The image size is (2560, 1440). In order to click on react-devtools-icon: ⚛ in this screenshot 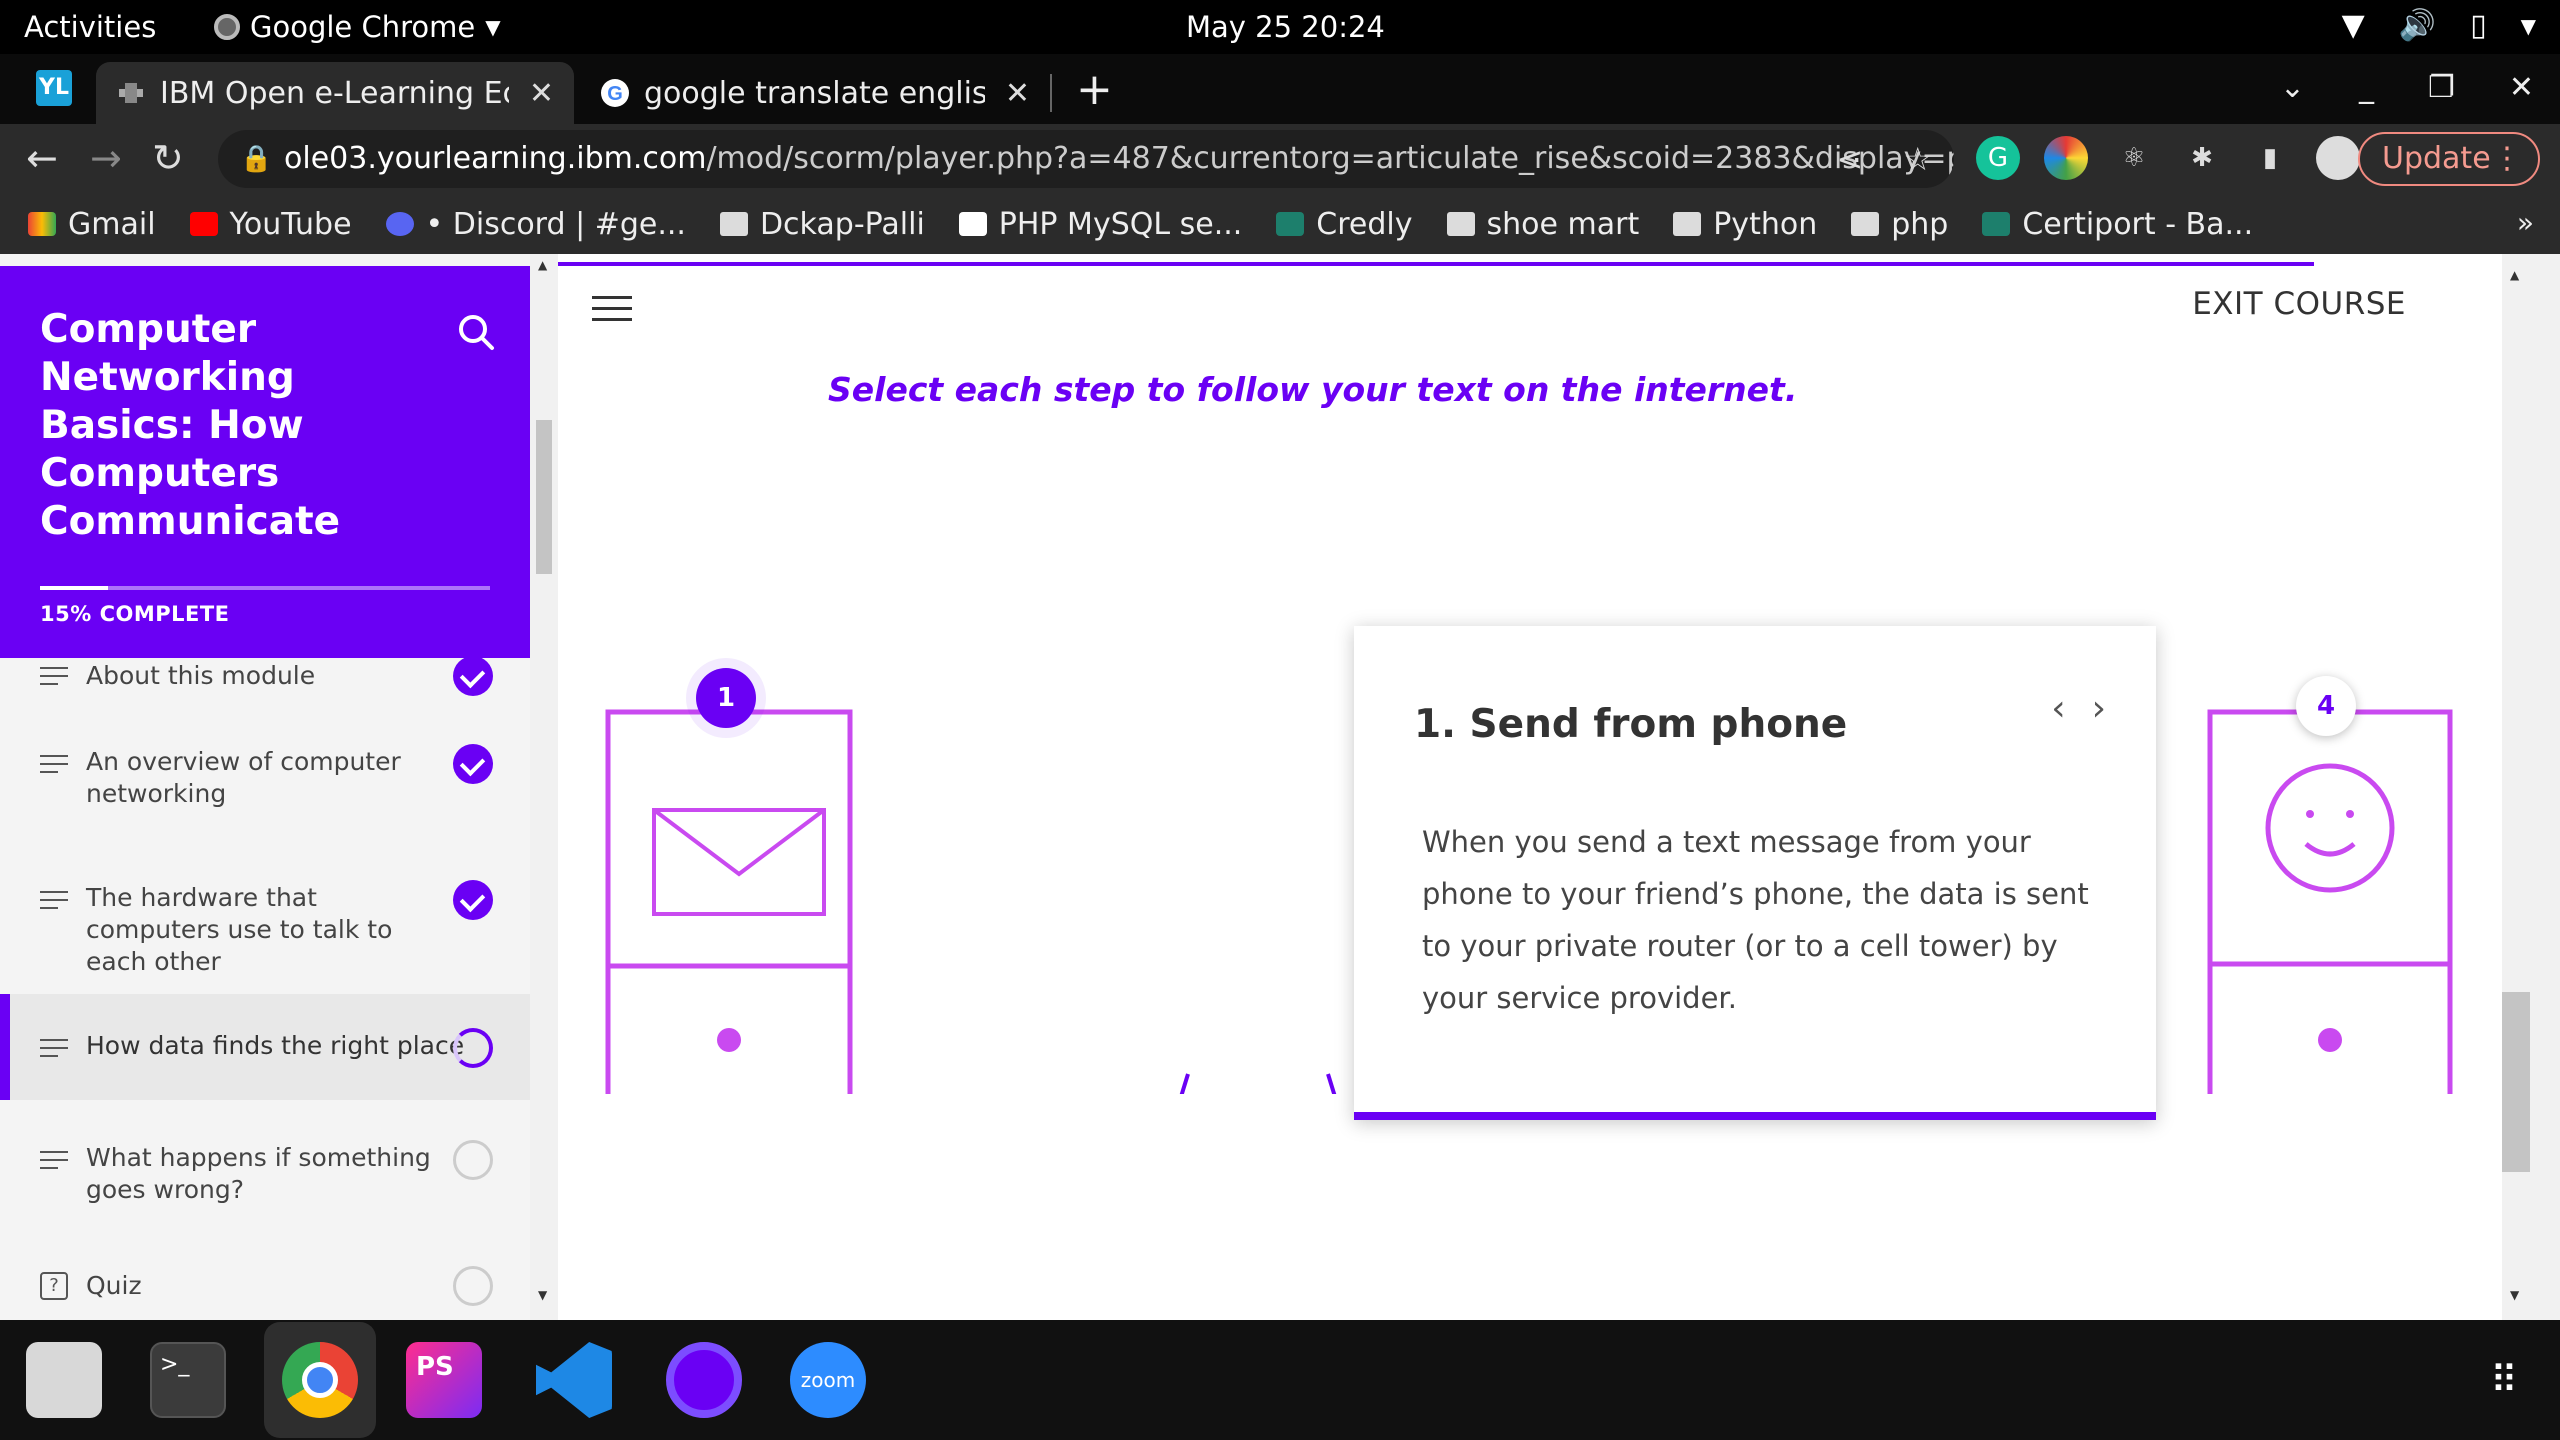, I will do `click(2134, 158)`.